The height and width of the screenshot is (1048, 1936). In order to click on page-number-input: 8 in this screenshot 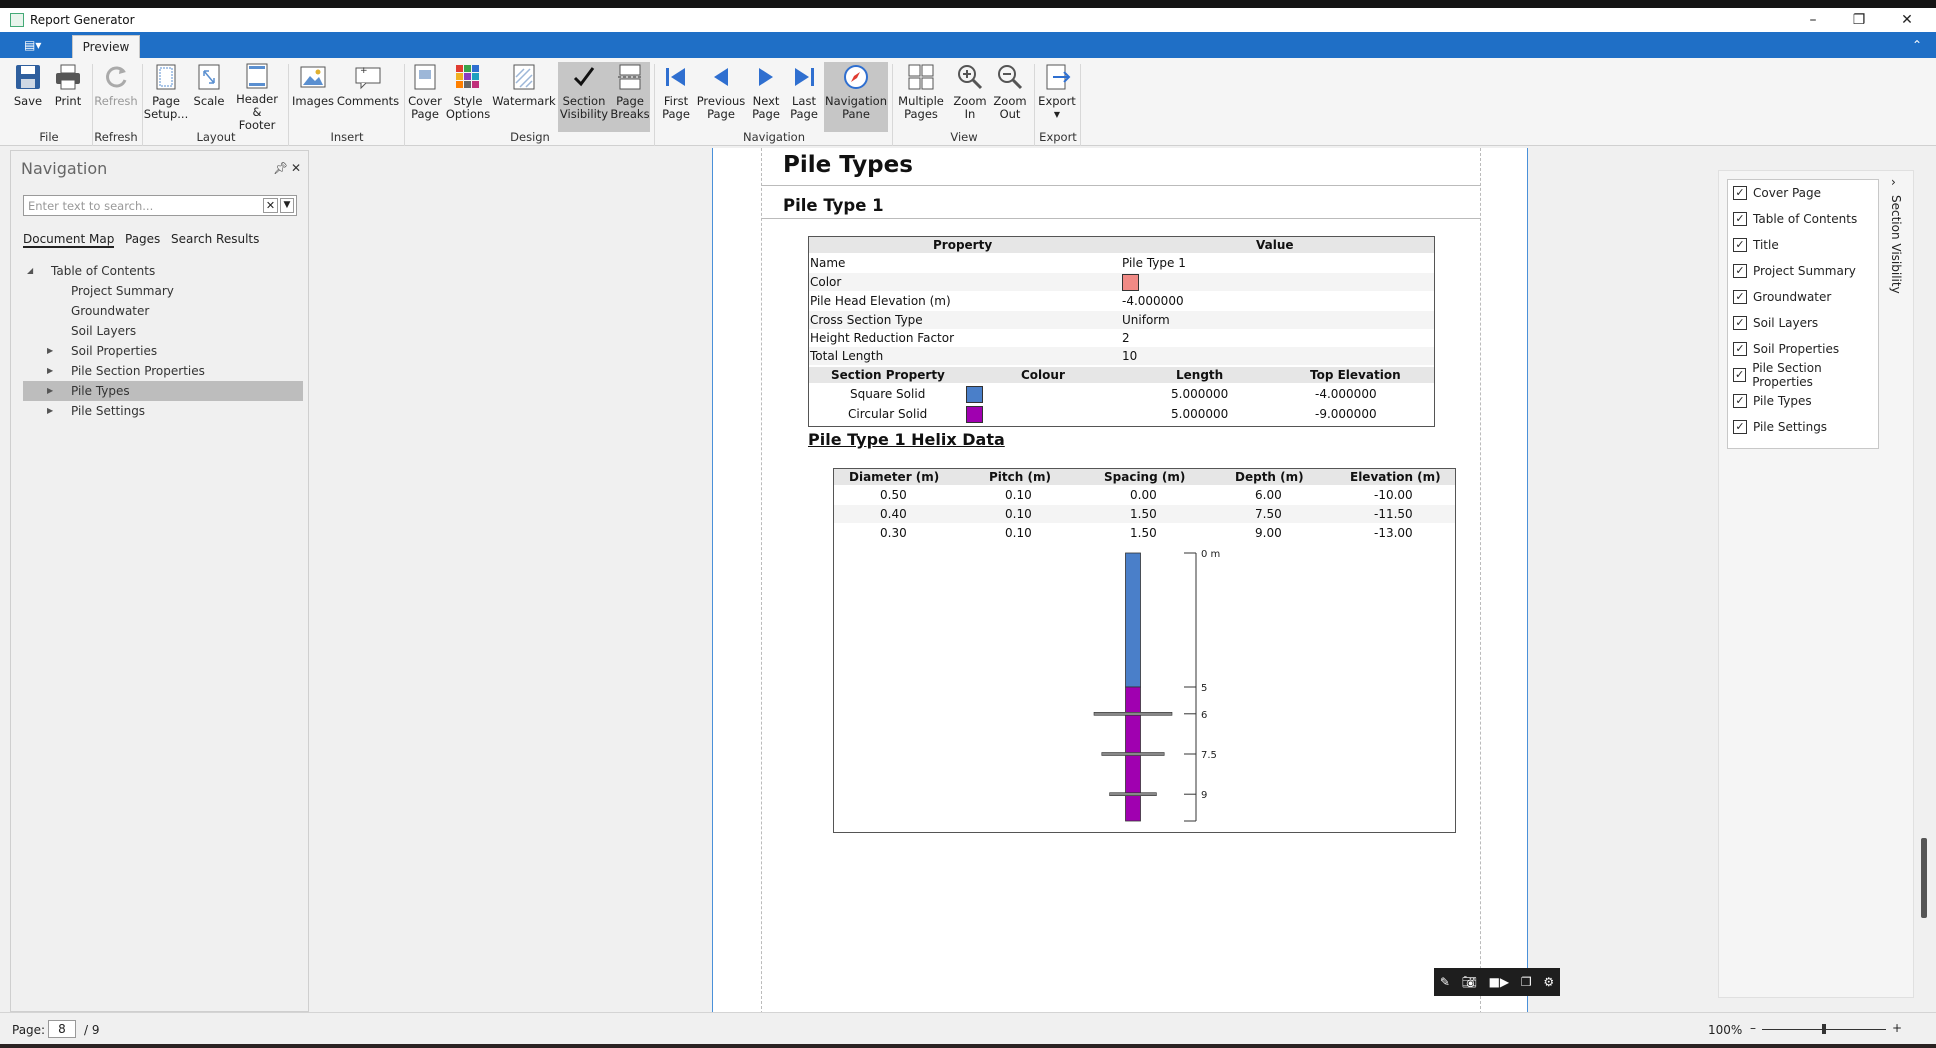, I will do `click(62, 1029)`.